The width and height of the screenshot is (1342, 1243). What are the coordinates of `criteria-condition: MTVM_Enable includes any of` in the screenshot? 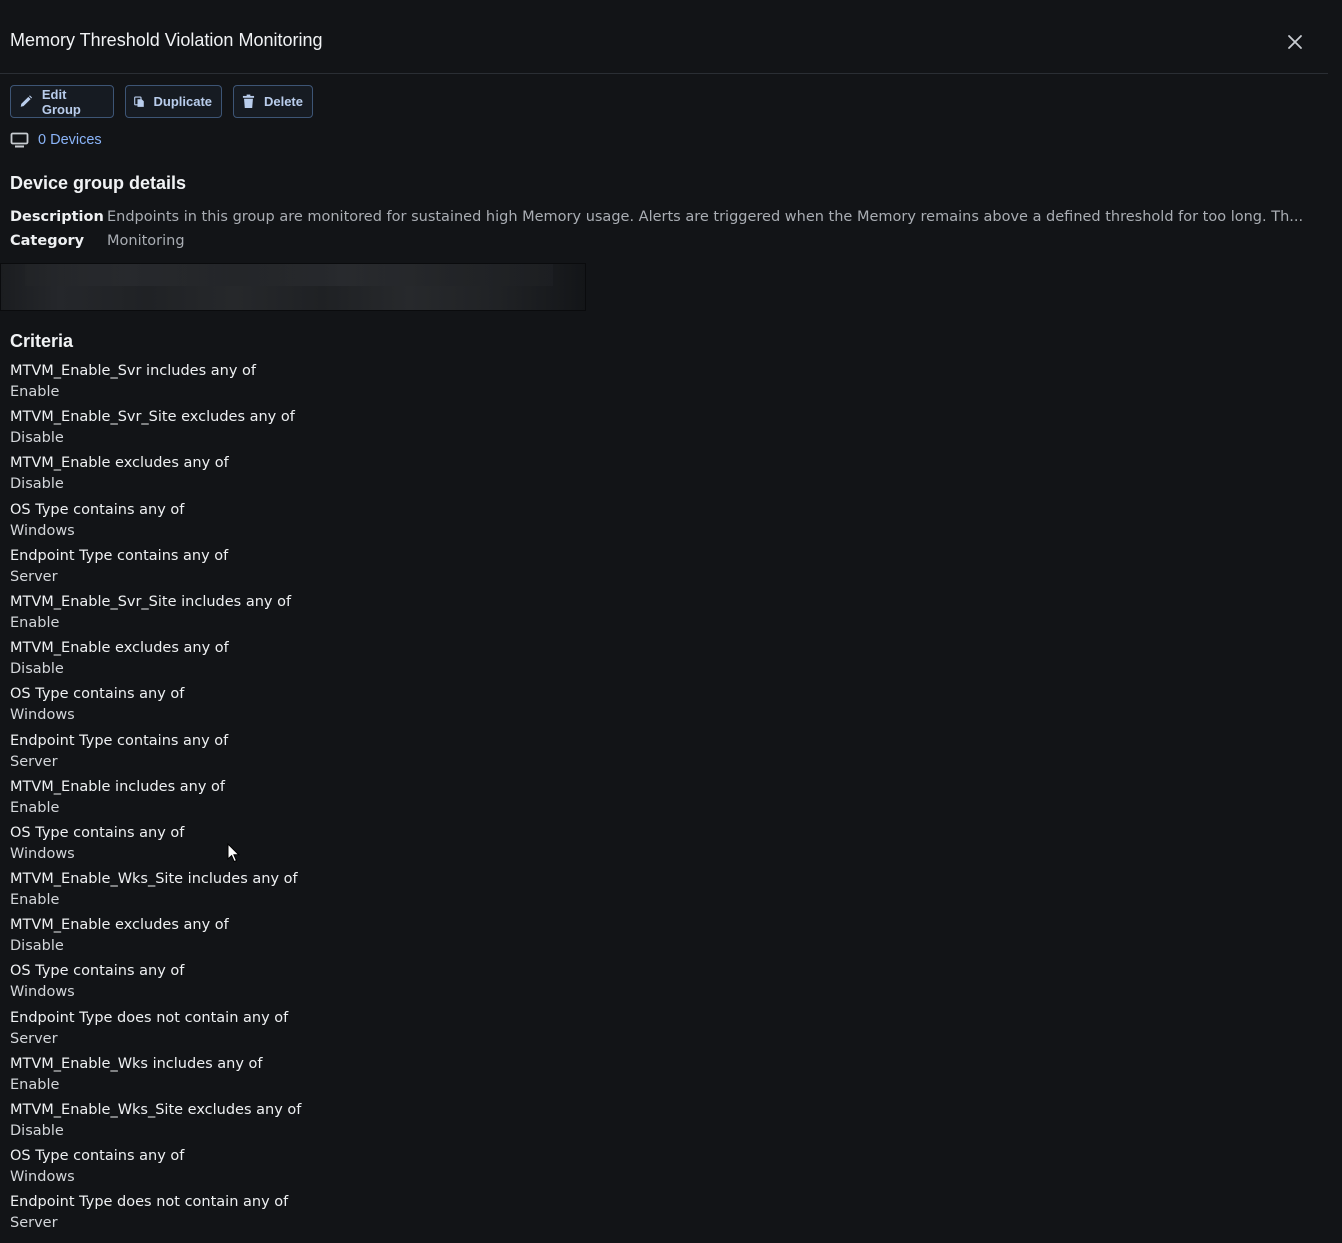 It's located at (117, 786).